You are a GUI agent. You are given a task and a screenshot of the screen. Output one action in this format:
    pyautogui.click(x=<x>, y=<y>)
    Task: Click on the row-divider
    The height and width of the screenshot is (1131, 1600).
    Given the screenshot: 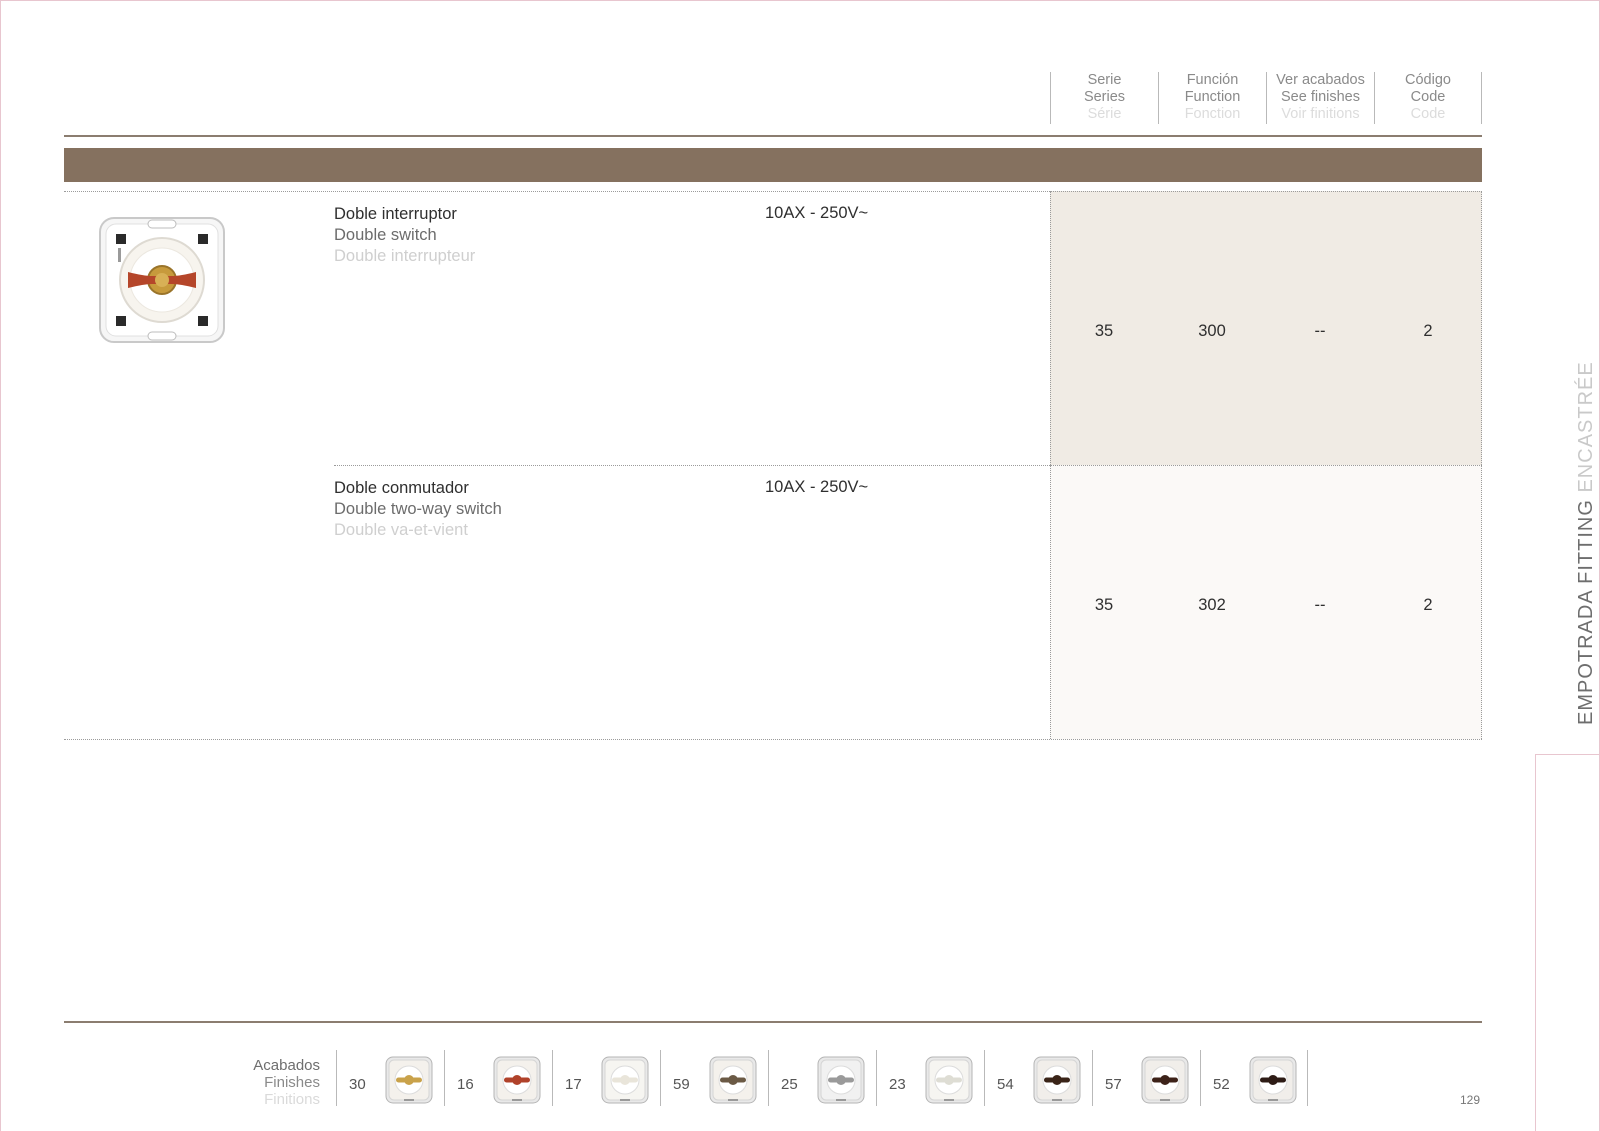 What is the action you would take?
    pyautogui.click(x=908, y=465)
    